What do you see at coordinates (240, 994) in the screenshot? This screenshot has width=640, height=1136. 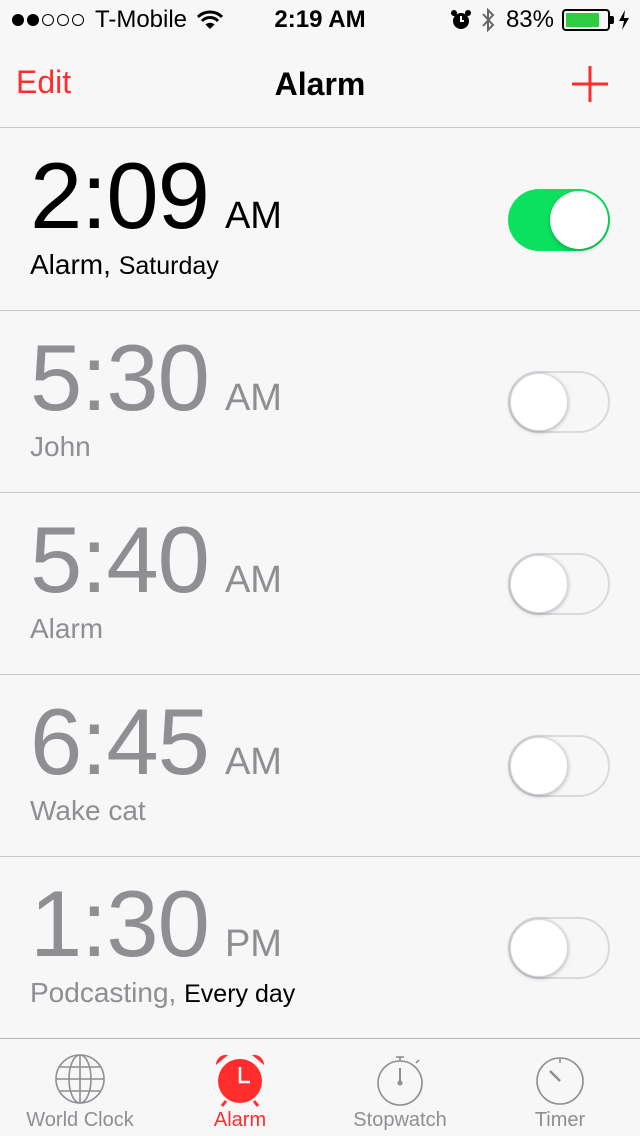 I see `alarm-repeat: Every day` at bounding box center [240, 994].